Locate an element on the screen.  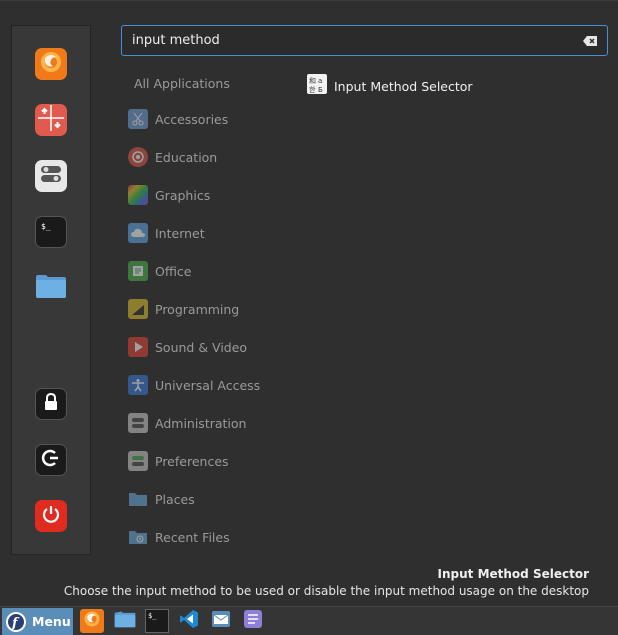
category-label: All Applications is located at coordinates (182, 83).